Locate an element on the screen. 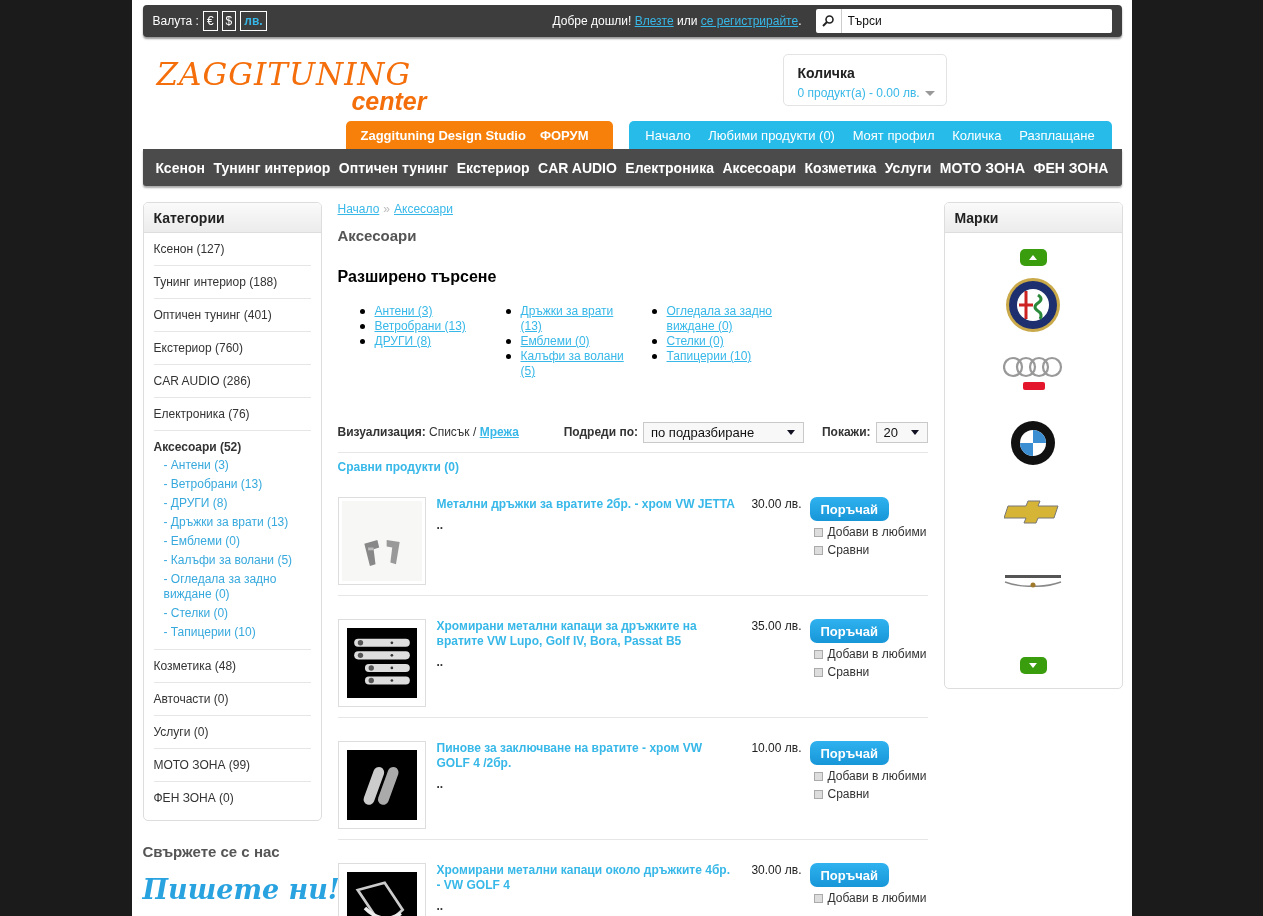  subcategory-link: - ДРУГИ (8) is located at coordinates (232, 501).